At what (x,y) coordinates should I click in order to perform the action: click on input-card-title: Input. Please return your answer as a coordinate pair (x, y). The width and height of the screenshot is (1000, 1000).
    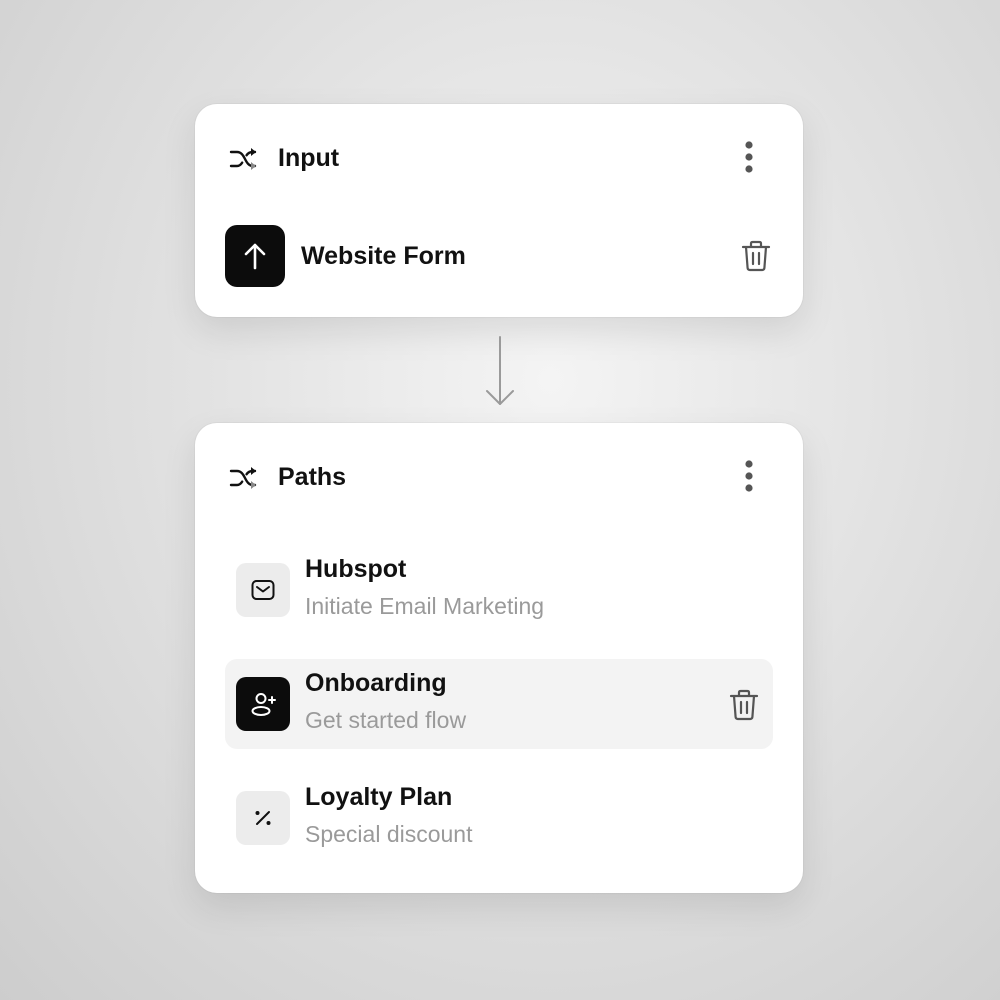
    Looking at the image, I should click on (309, 158).